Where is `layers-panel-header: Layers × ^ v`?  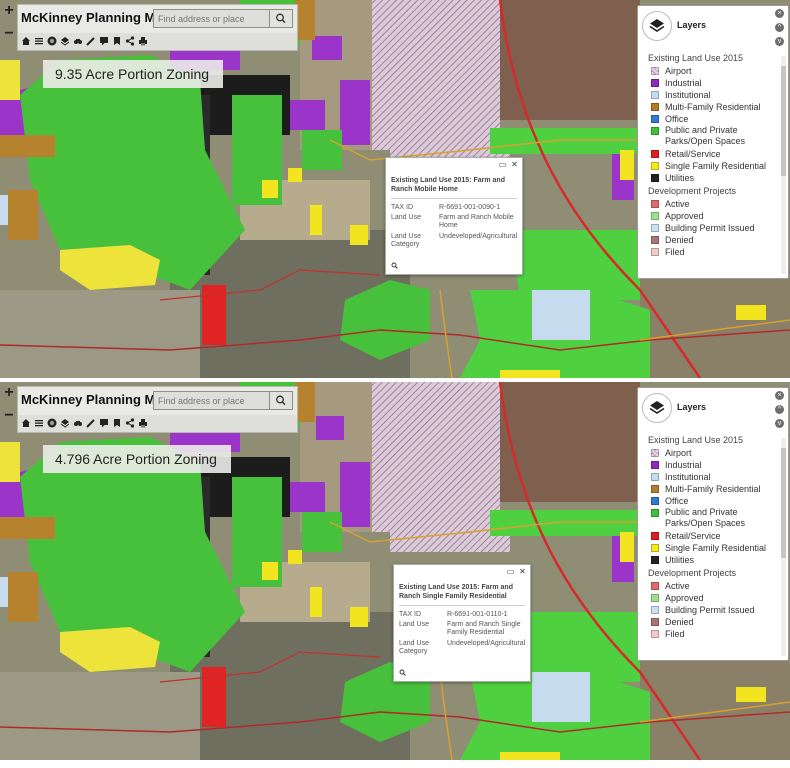 layers-panel-header: Layers × ^ v is located at coordinates (713, 26).